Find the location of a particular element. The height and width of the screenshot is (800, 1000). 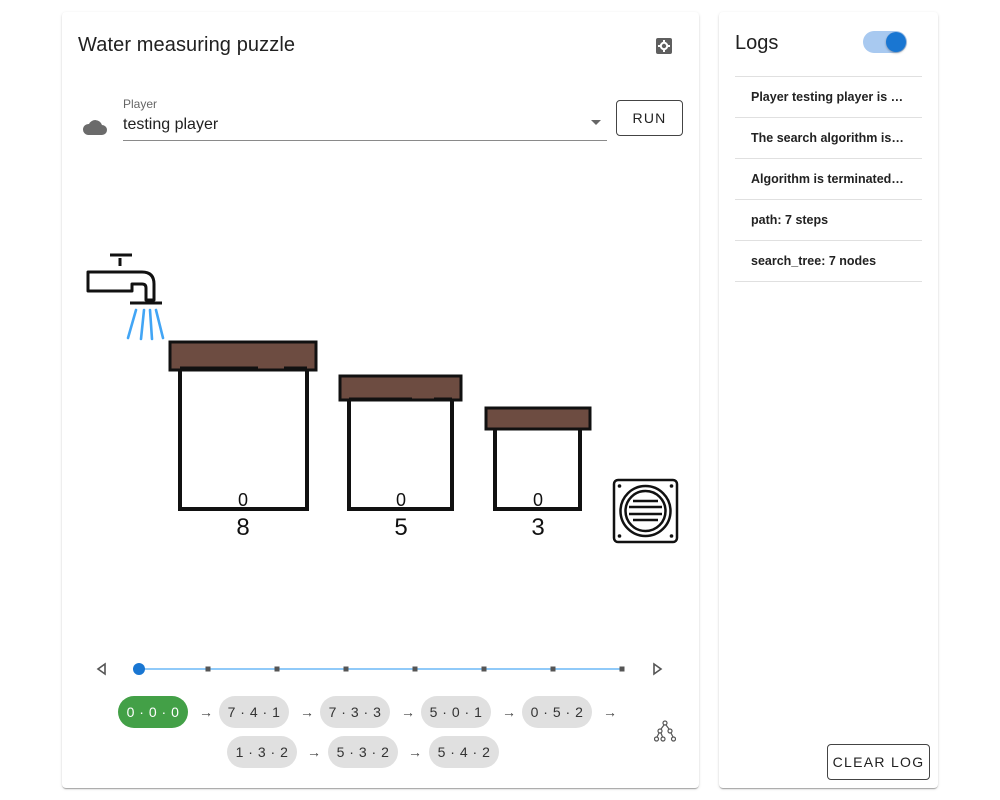

path-state-chip: 0 · 0 · 0 is located at coordinates (153, 712).